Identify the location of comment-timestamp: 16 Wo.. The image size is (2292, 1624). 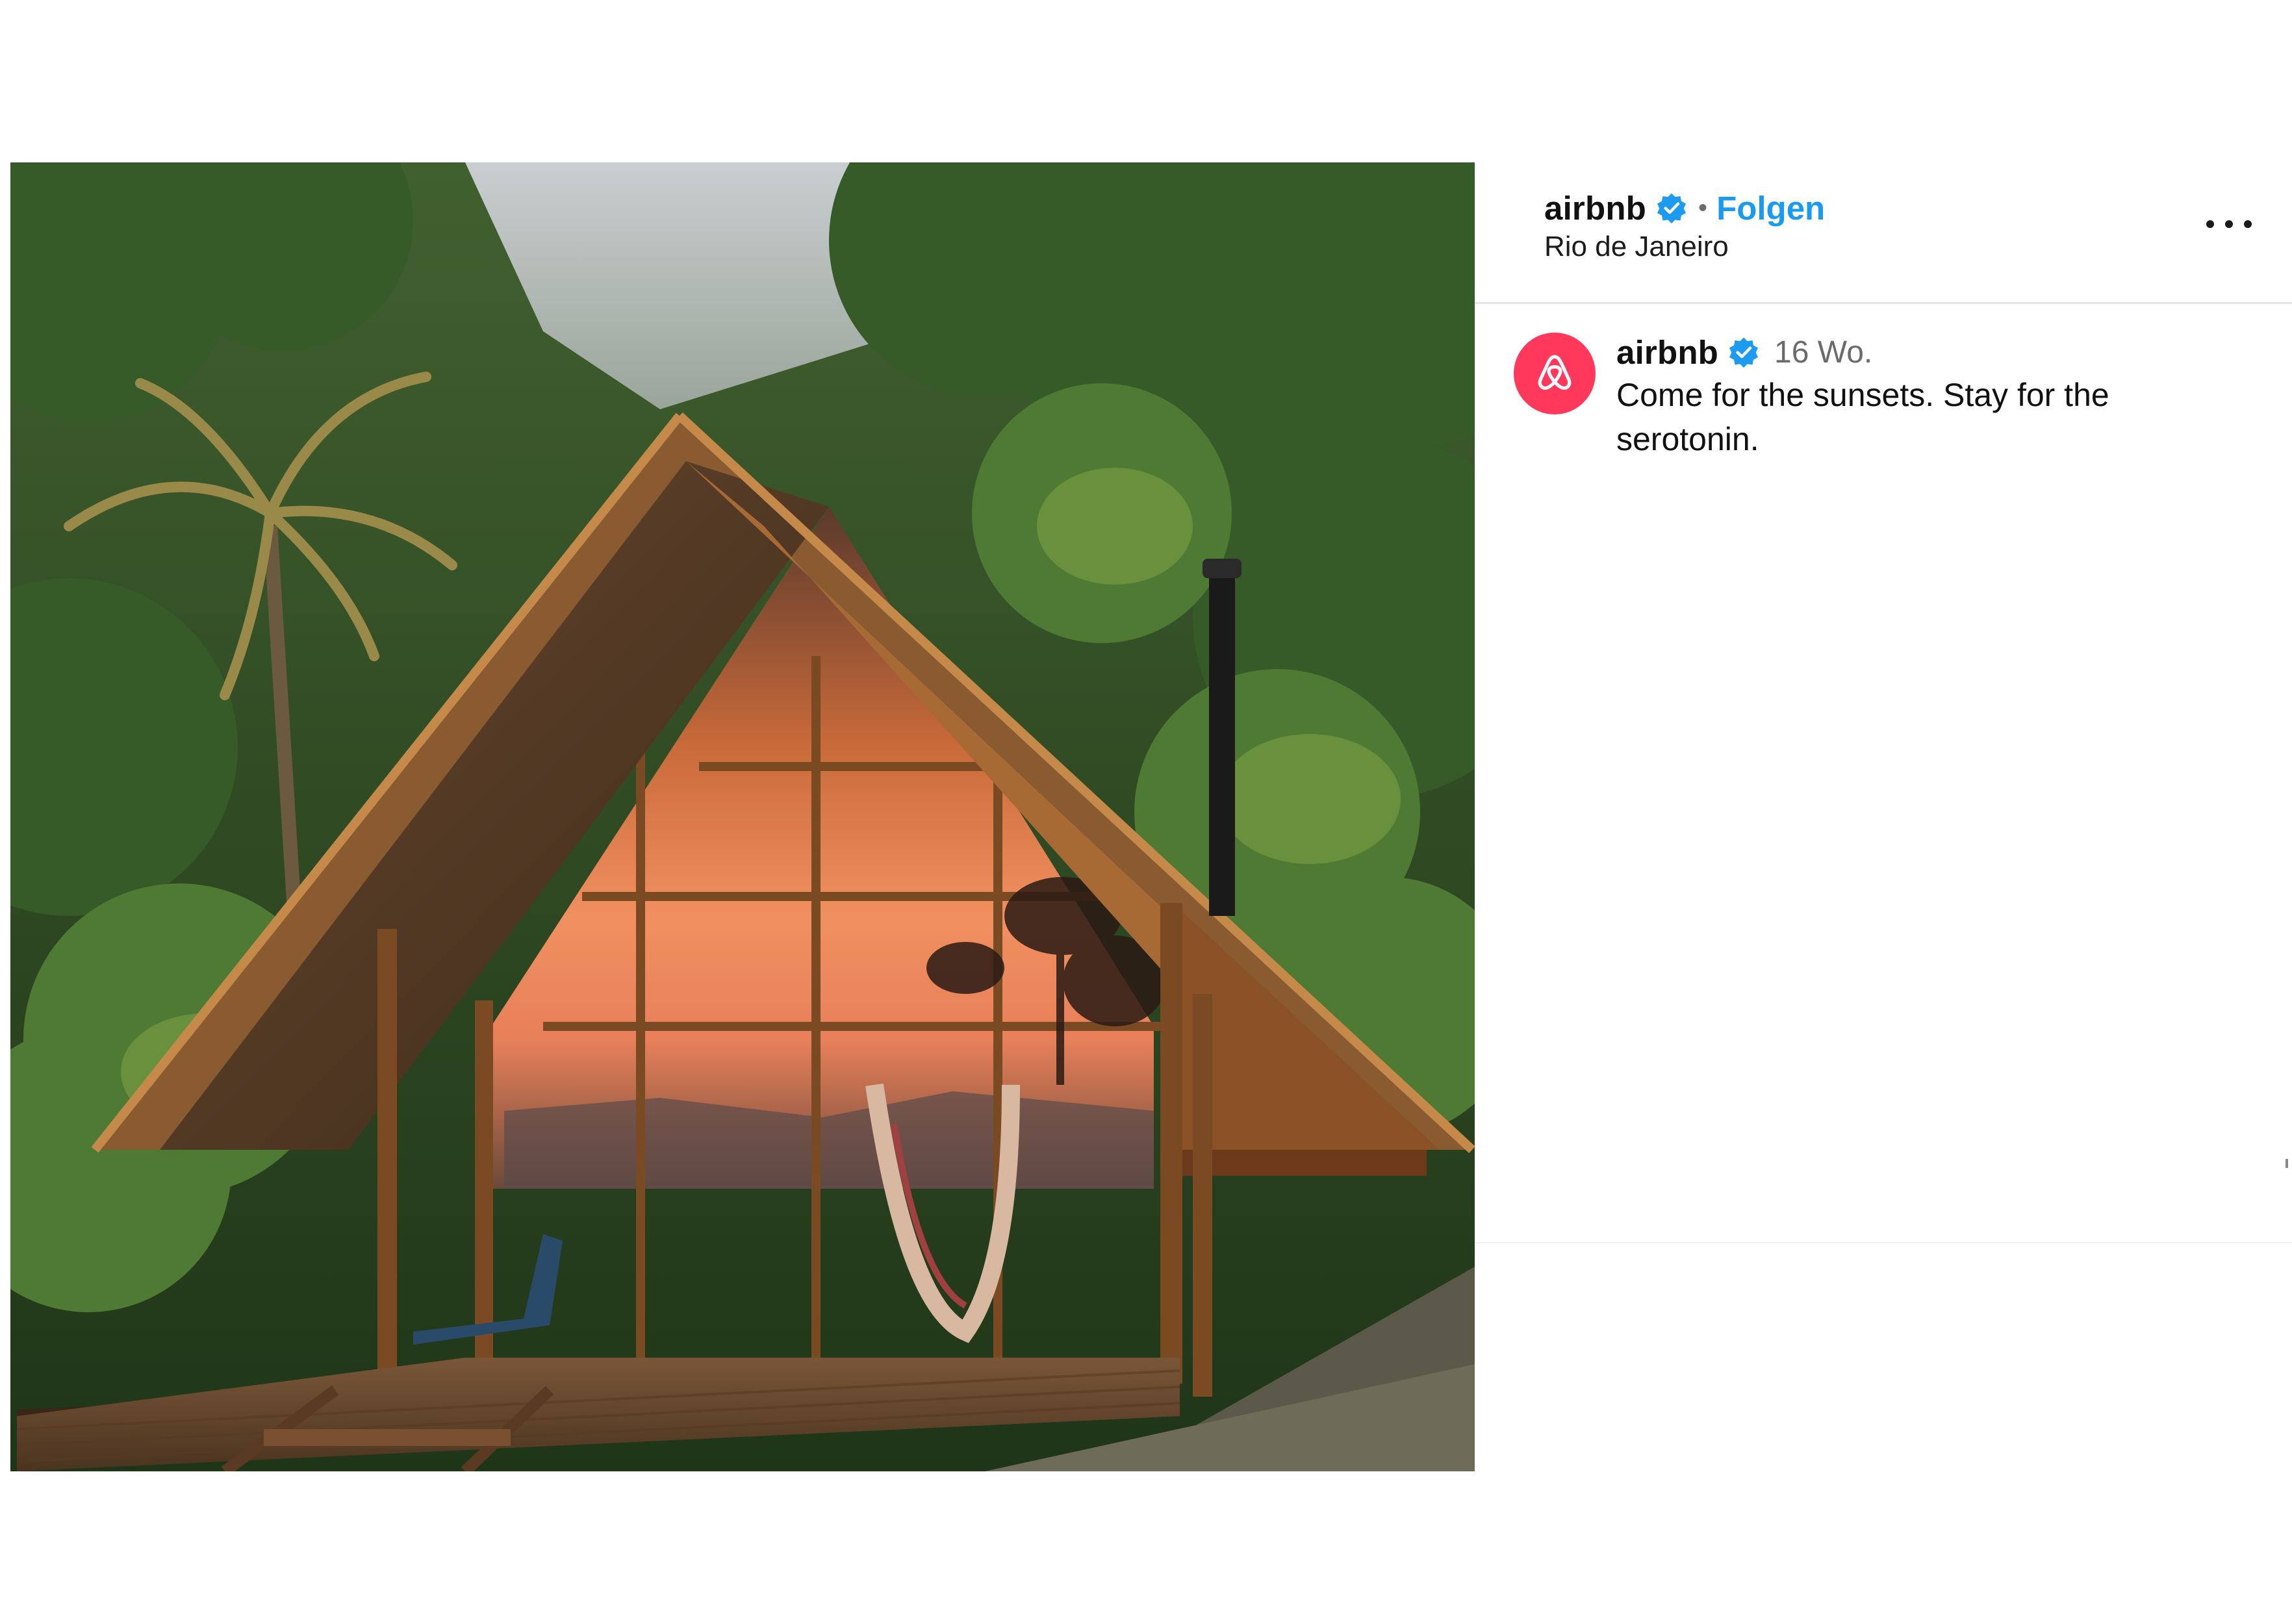
(1823, 352).